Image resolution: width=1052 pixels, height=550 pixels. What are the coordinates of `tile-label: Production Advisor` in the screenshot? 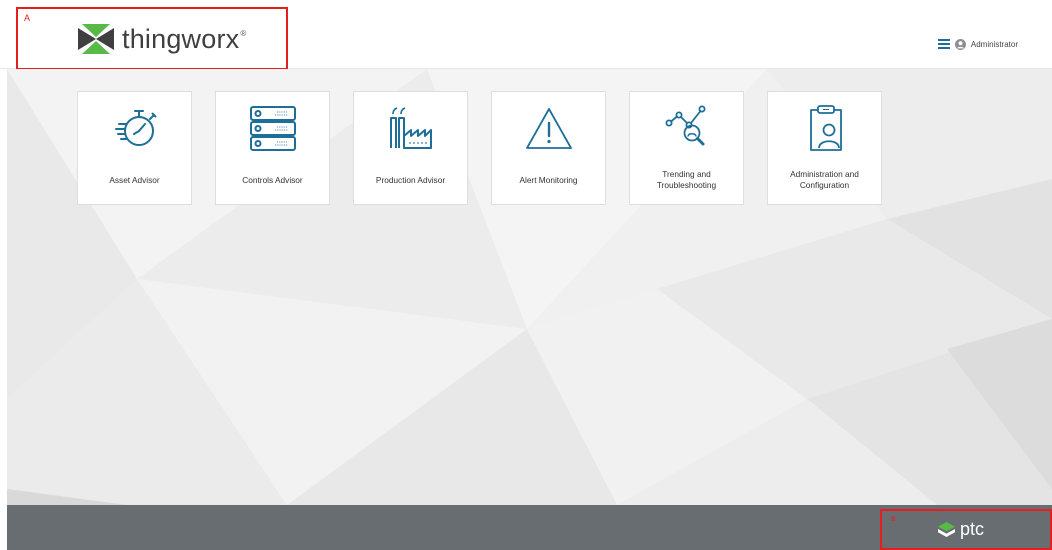 It's located at (410, 179).